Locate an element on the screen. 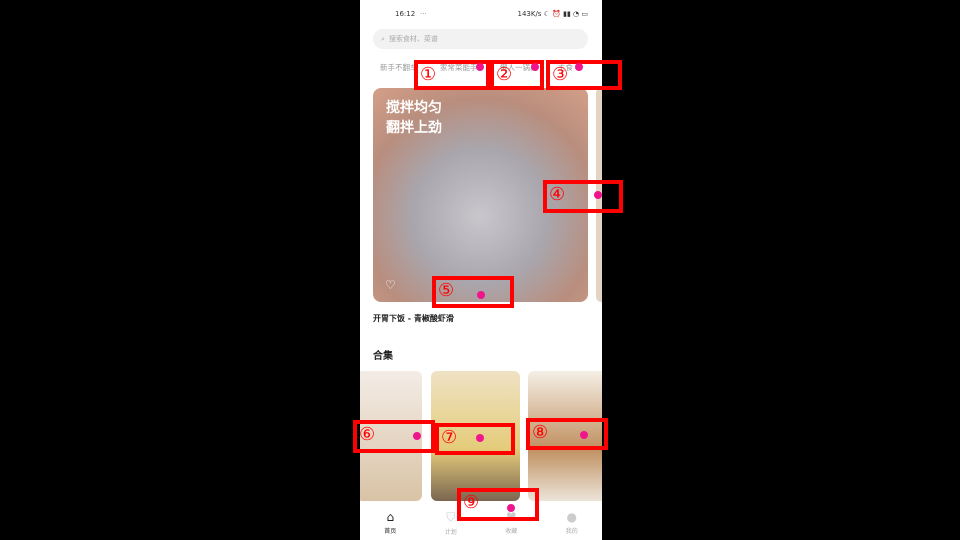 The height and width of the screenshot is (540, 960). nav-label: 我的 is located at coordinates (571, 531).